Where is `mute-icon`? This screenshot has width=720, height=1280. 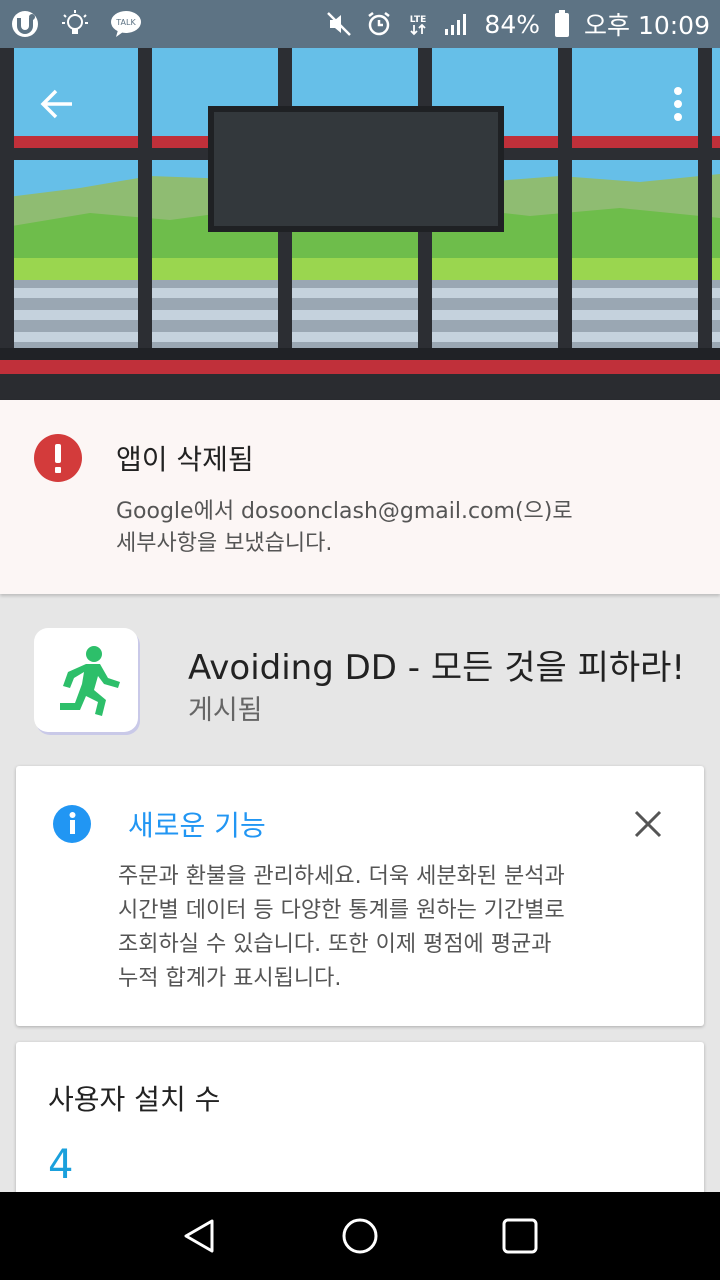
mute-icon is located at coordinates (339, 24).